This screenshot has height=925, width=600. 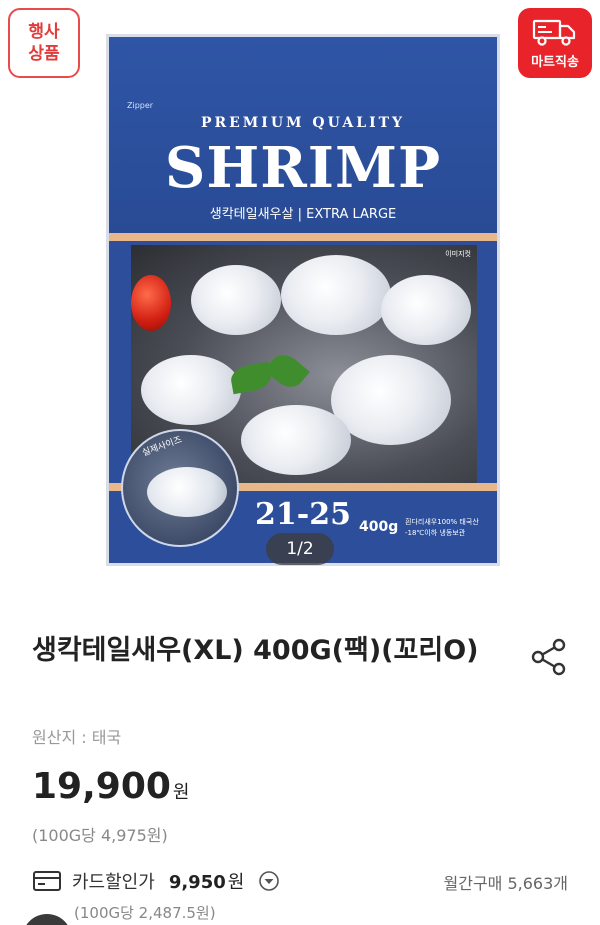 I want to click on card-discount-value: 9,950, so click(x=197, y=882).